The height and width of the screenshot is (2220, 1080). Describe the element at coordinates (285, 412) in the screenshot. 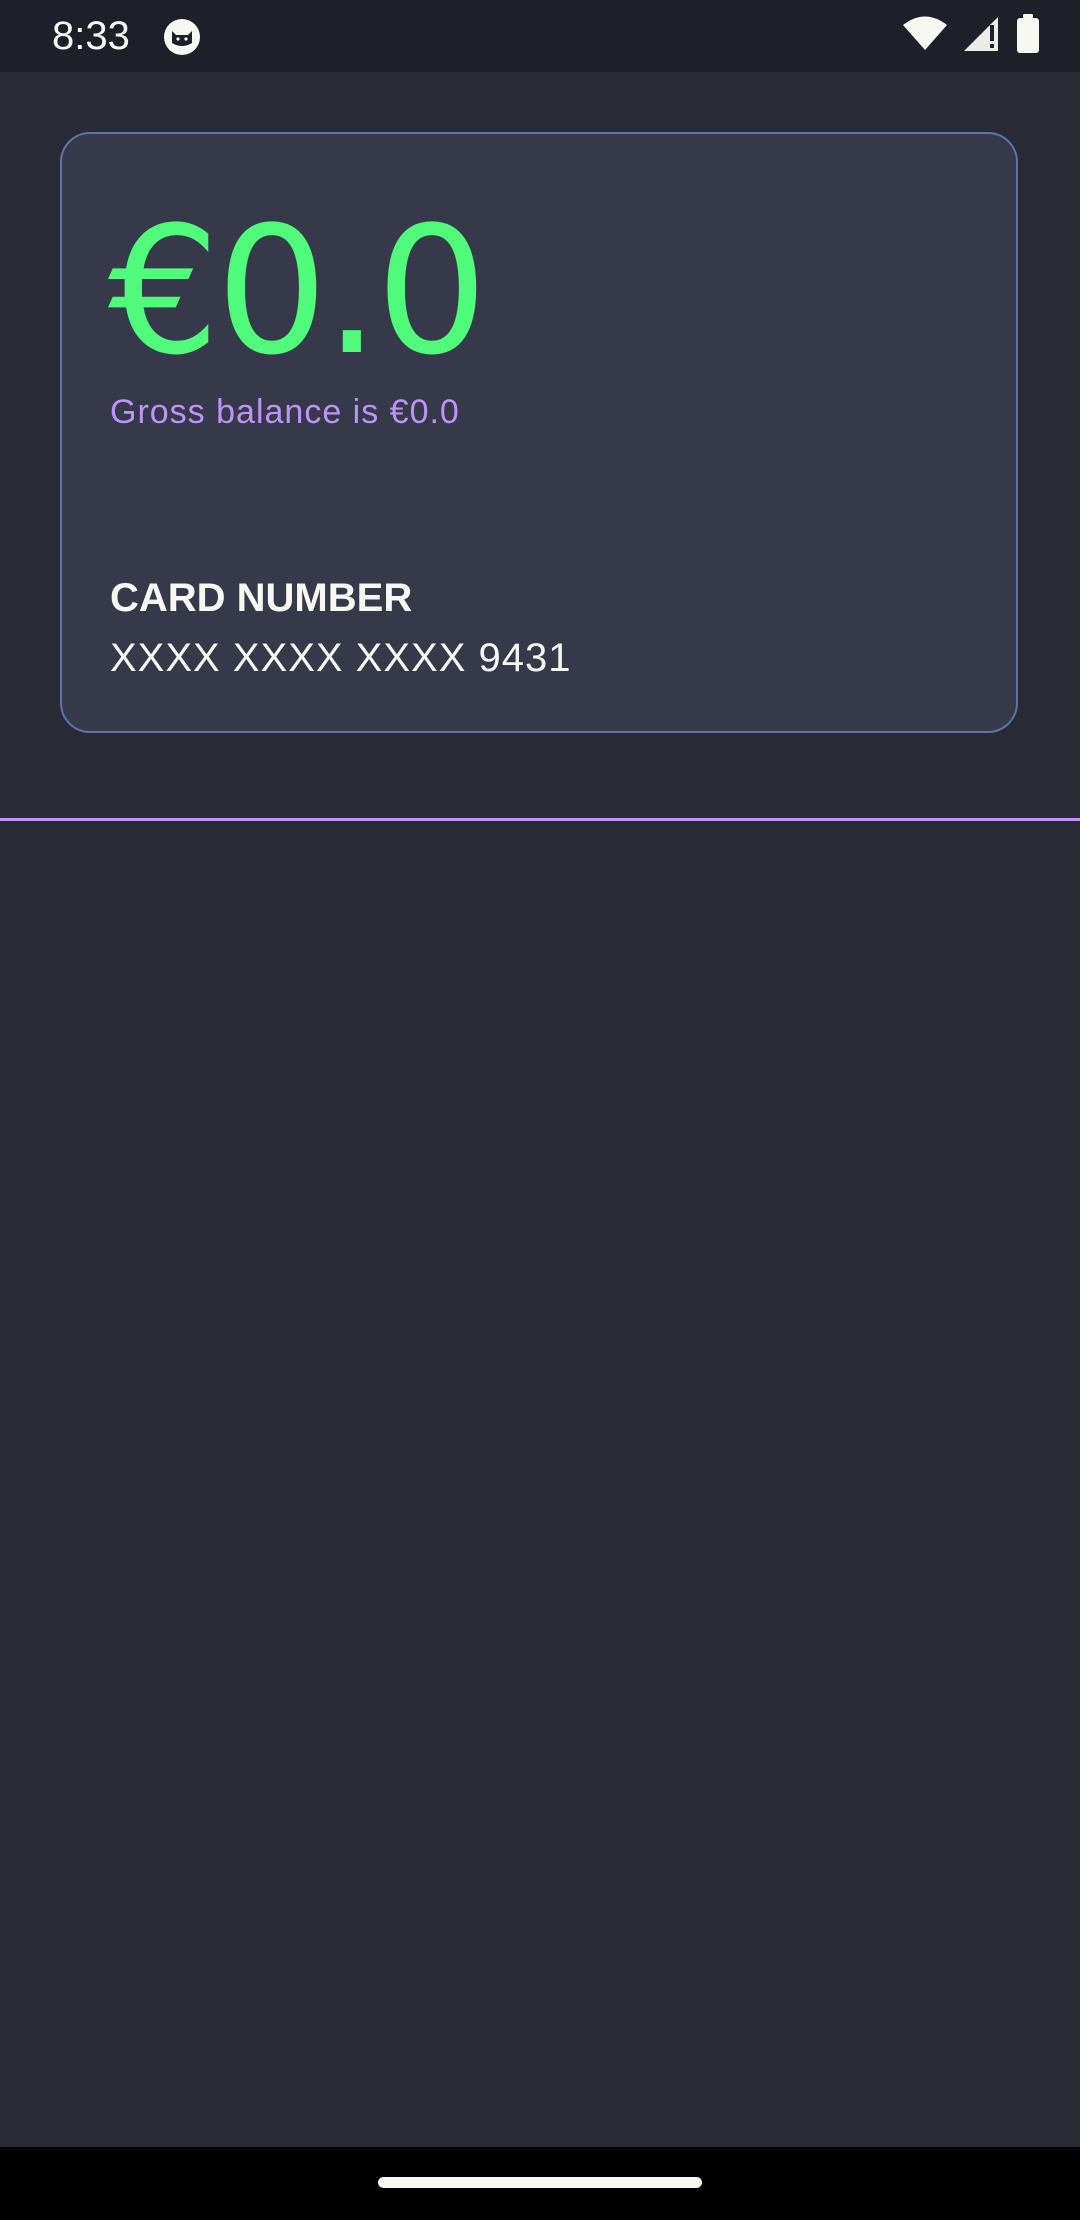

I see `gross-balance-text: Gross balance is €0.0` at that location.